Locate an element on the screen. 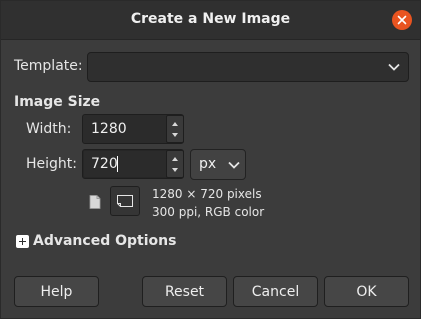 Image resolution: width=421 pixels, height=319 pixels. expand-plus-icon is located at coordinates (22, 241).